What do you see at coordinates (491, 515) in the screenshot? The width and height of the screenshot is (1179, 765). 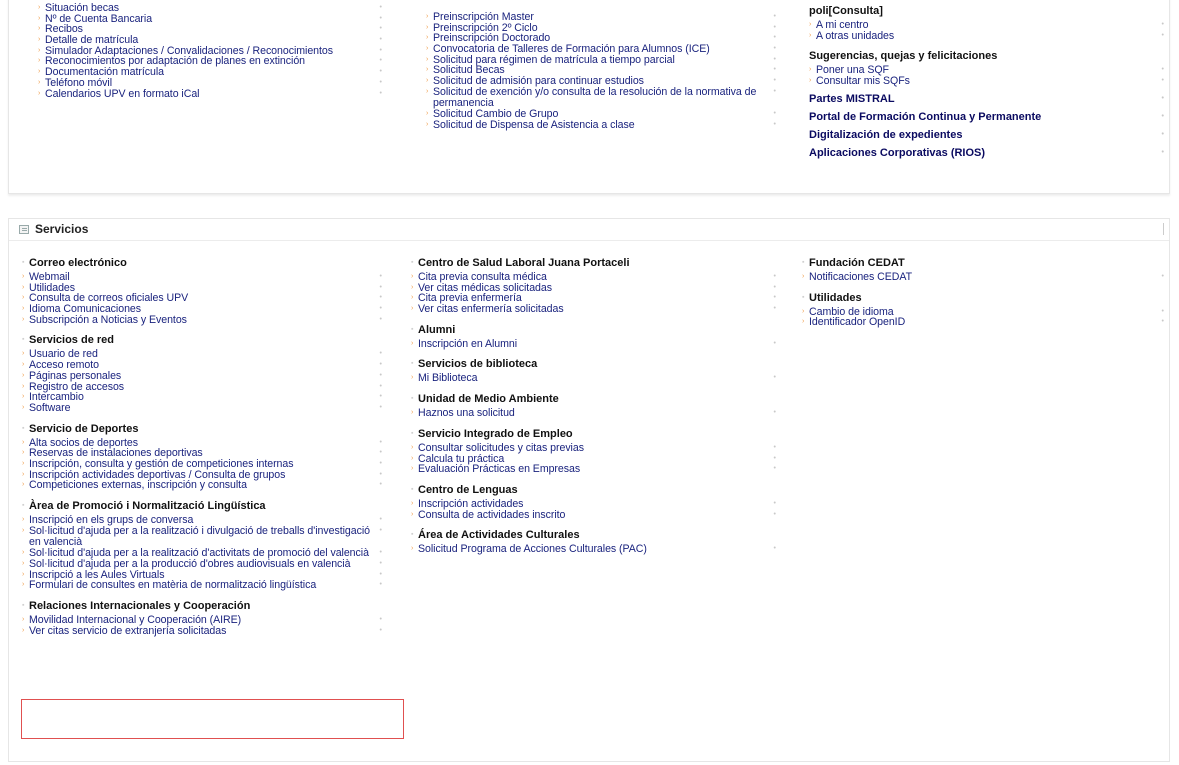 I see `link-label: Consulta de actividades inscrito` at bounding box center [491, 515].